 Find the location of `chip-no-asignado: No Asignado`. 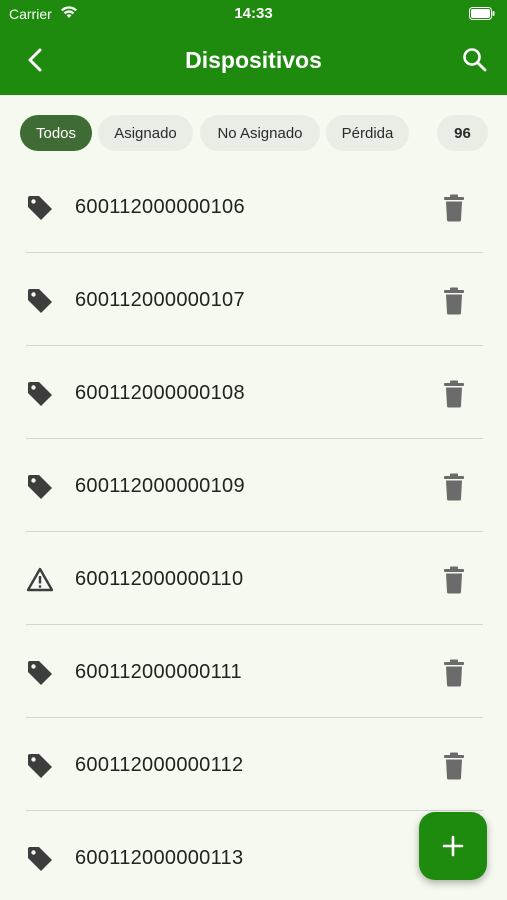

chip-no-asignado: No Asignado is located at coordinates (260, 133).